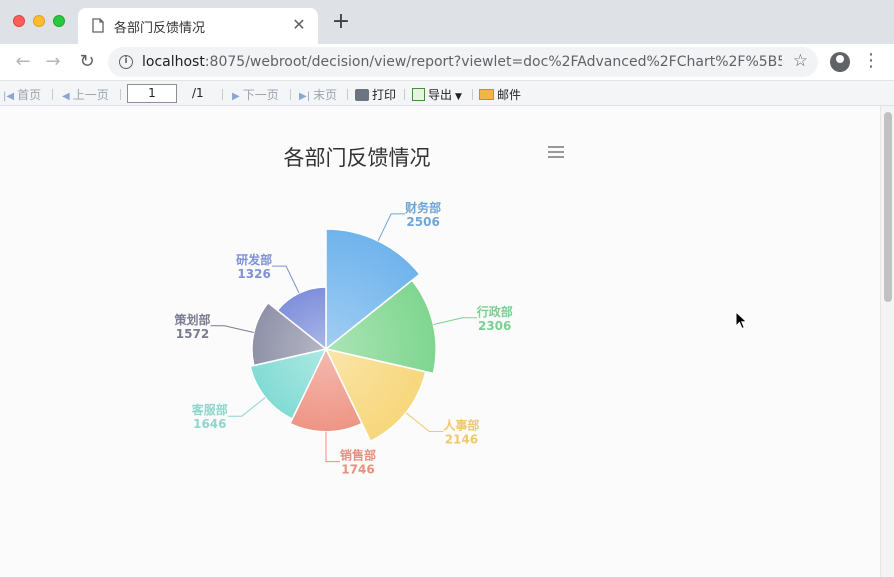  I want to click on reload-button: ↻, so click(87, 62).